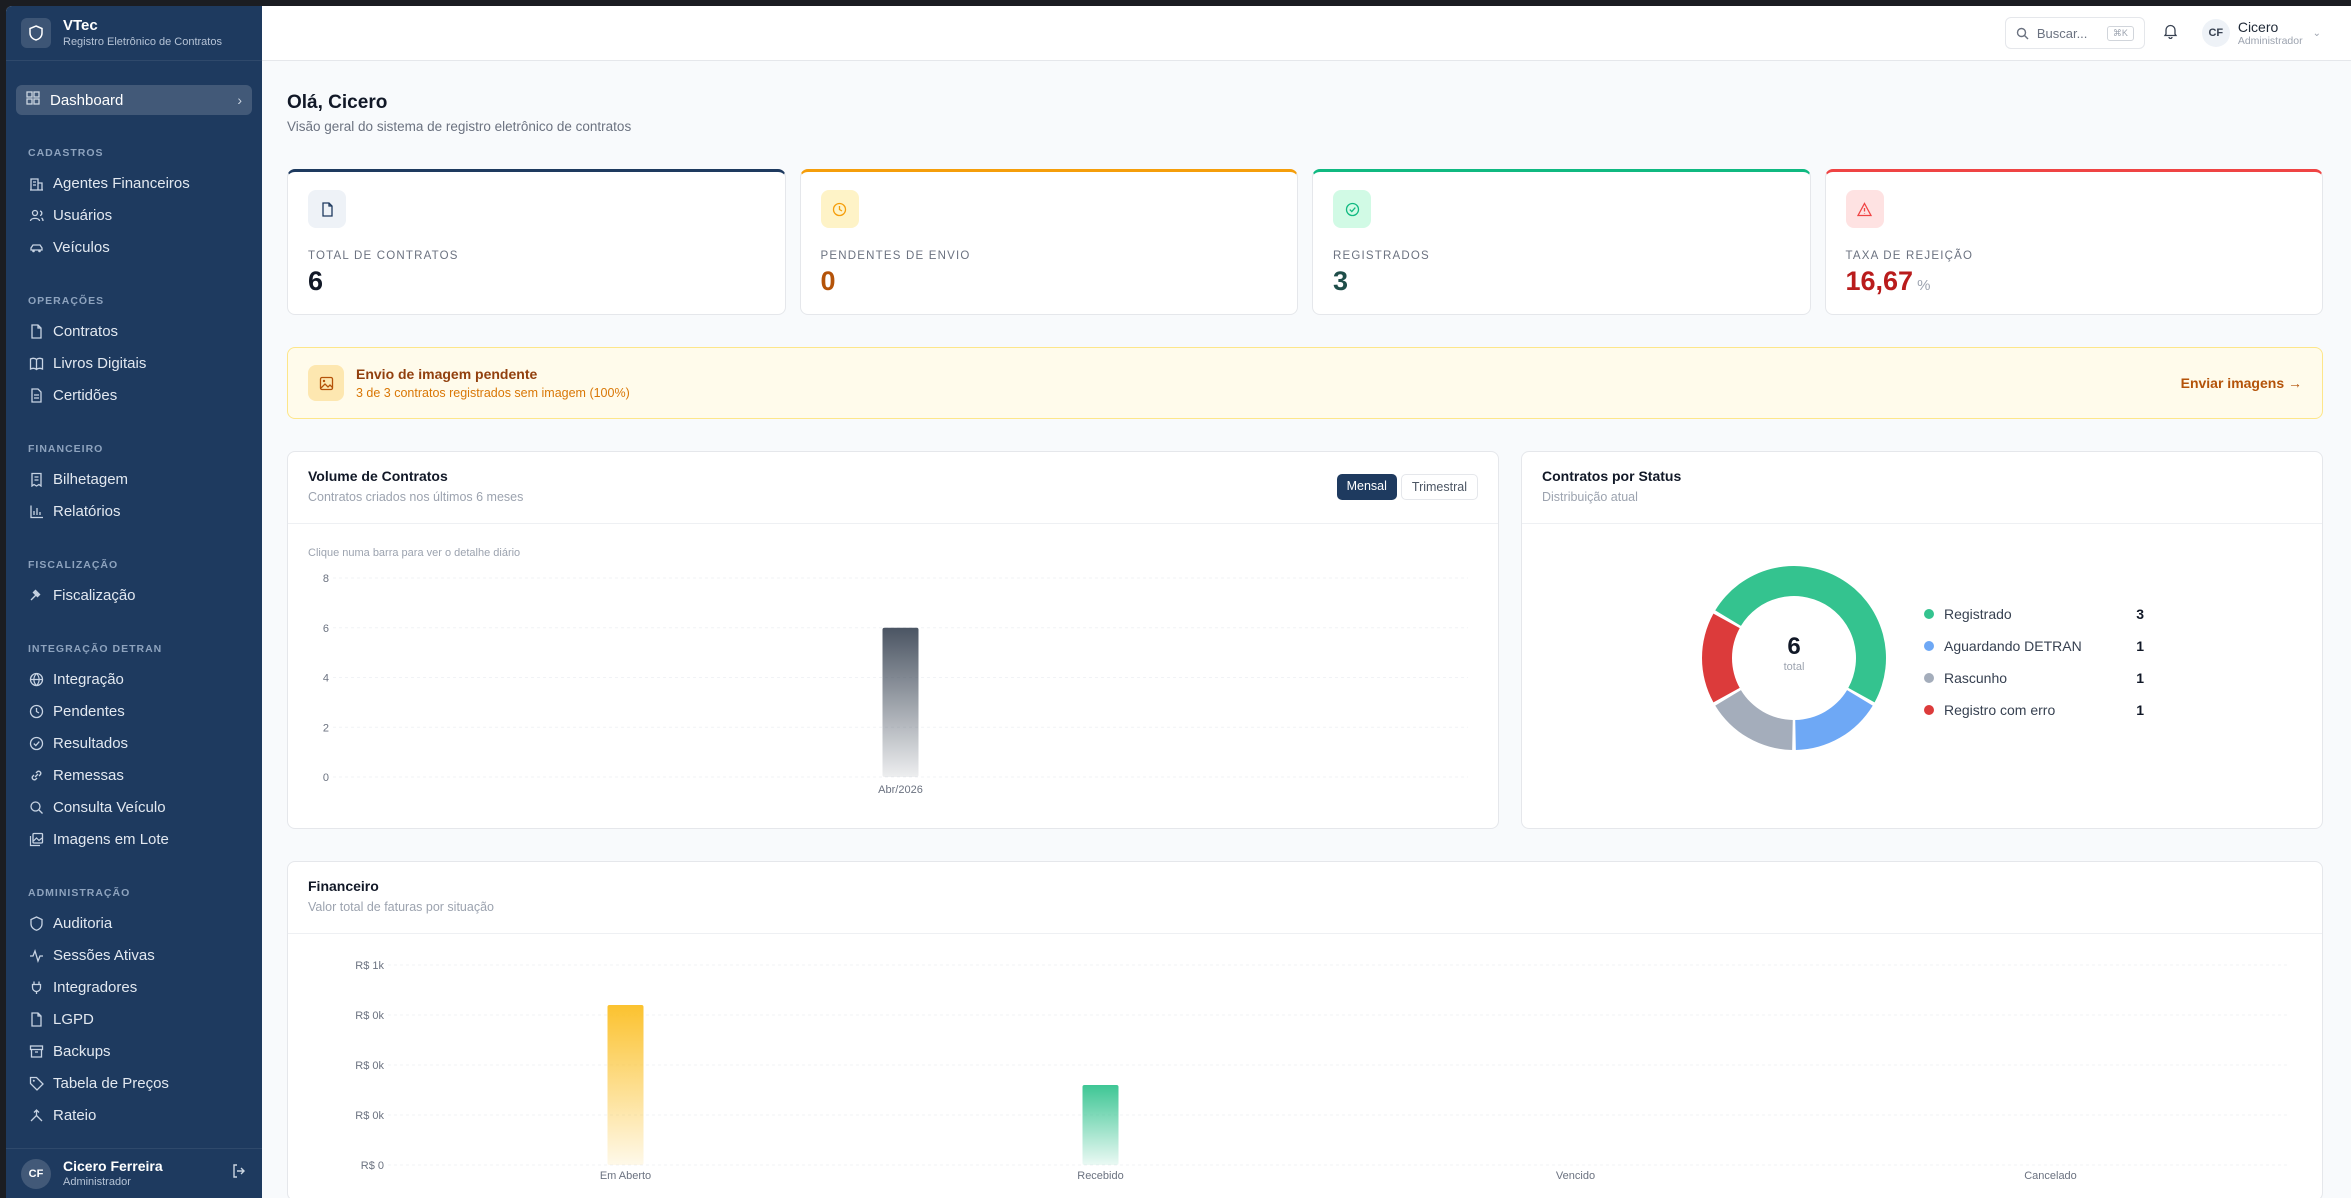 Image resolution: width=2351 pixels, height=1198 pixels. I want to click on legend-item: Aguardando DETRAN 1, so click(2034, 646).